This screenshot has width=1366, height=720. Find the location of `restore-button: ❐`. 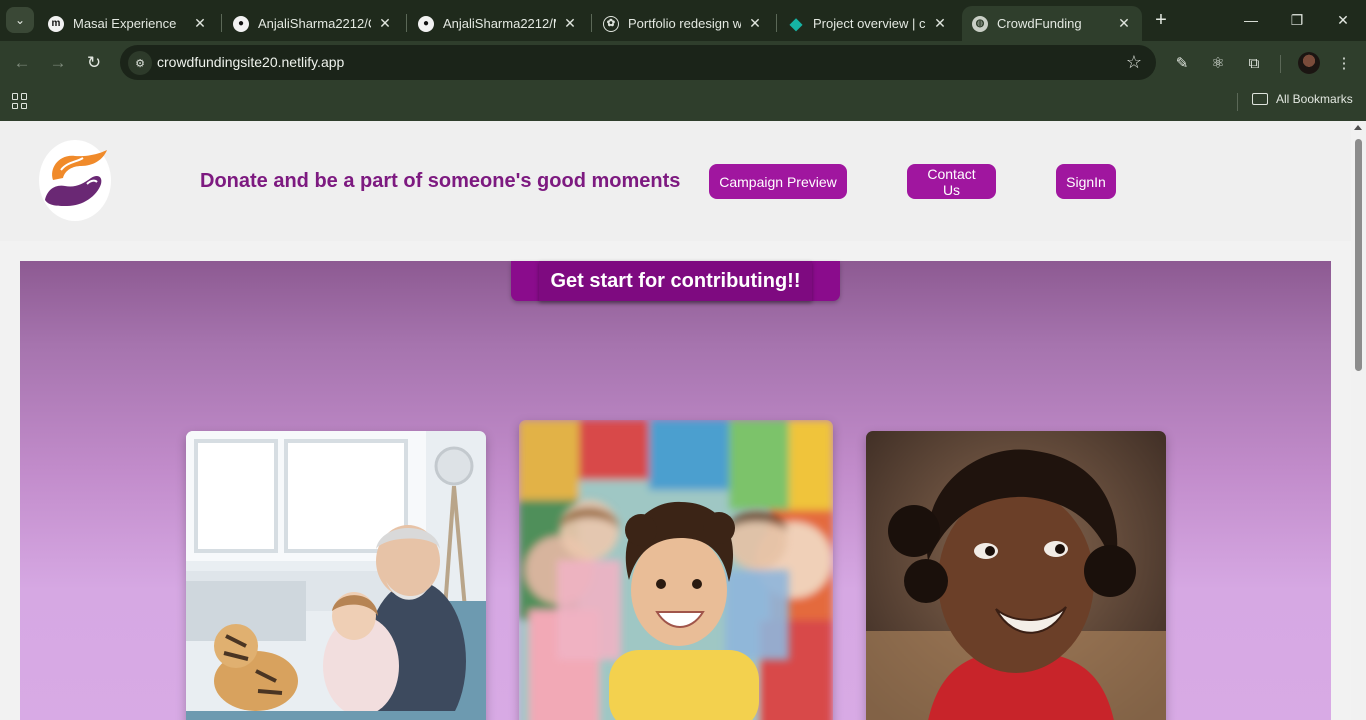

restore-button: ❐ is located at coordinates (1297, 20).